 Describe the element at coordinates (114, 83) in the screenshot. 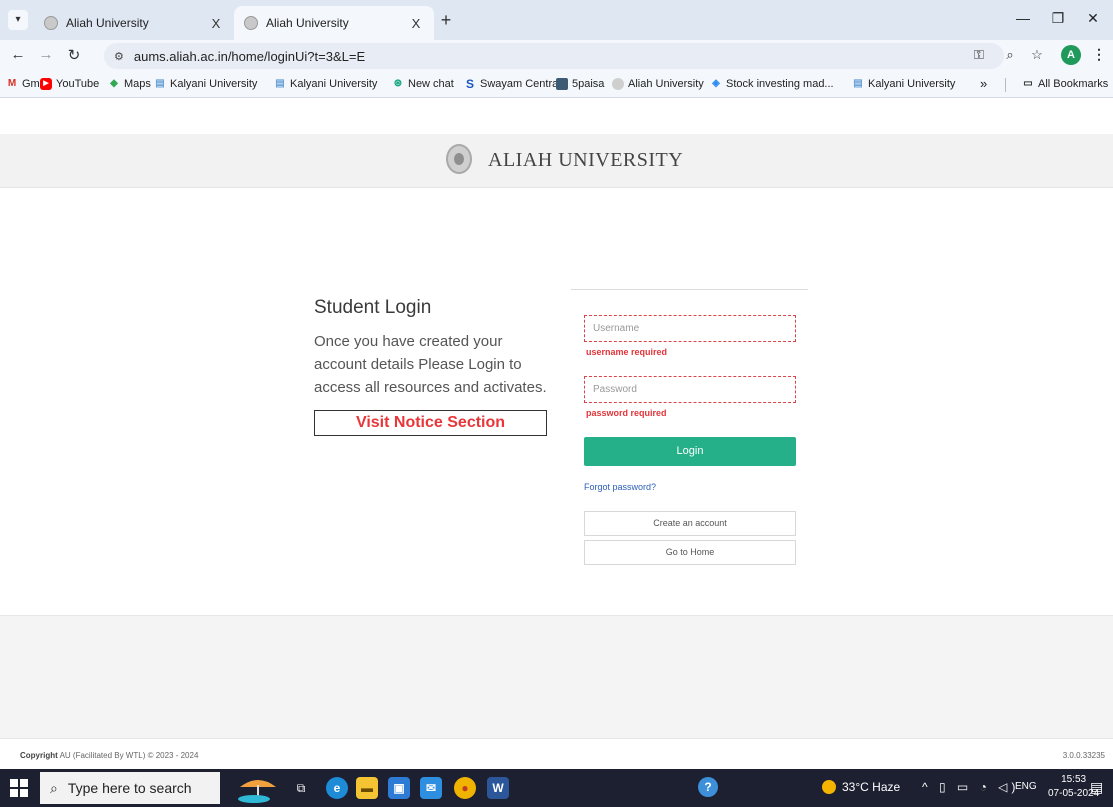

I see `maps-icon: ◆` at that location.